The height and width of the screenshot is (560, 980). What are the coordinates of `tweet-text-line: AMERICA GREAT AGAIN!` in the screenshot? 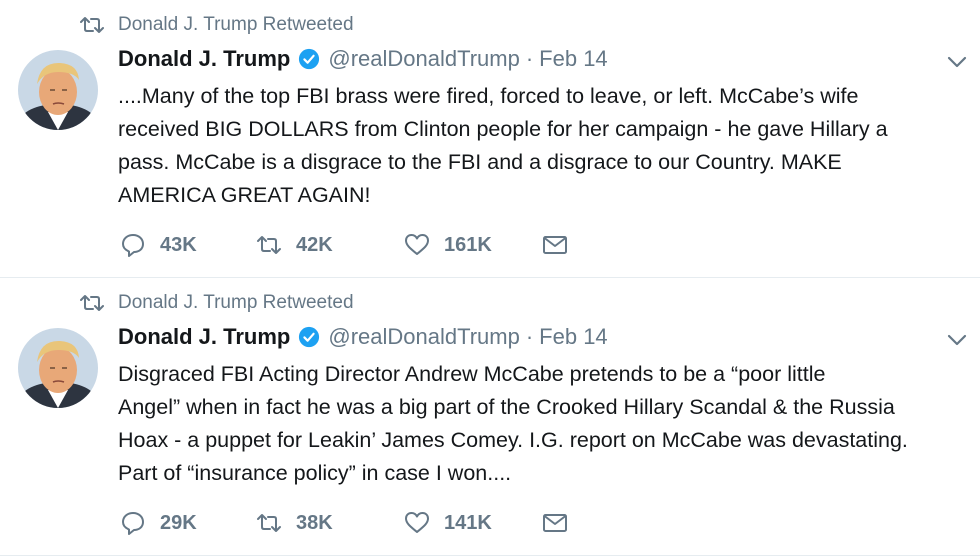 It's located at (244, 195).